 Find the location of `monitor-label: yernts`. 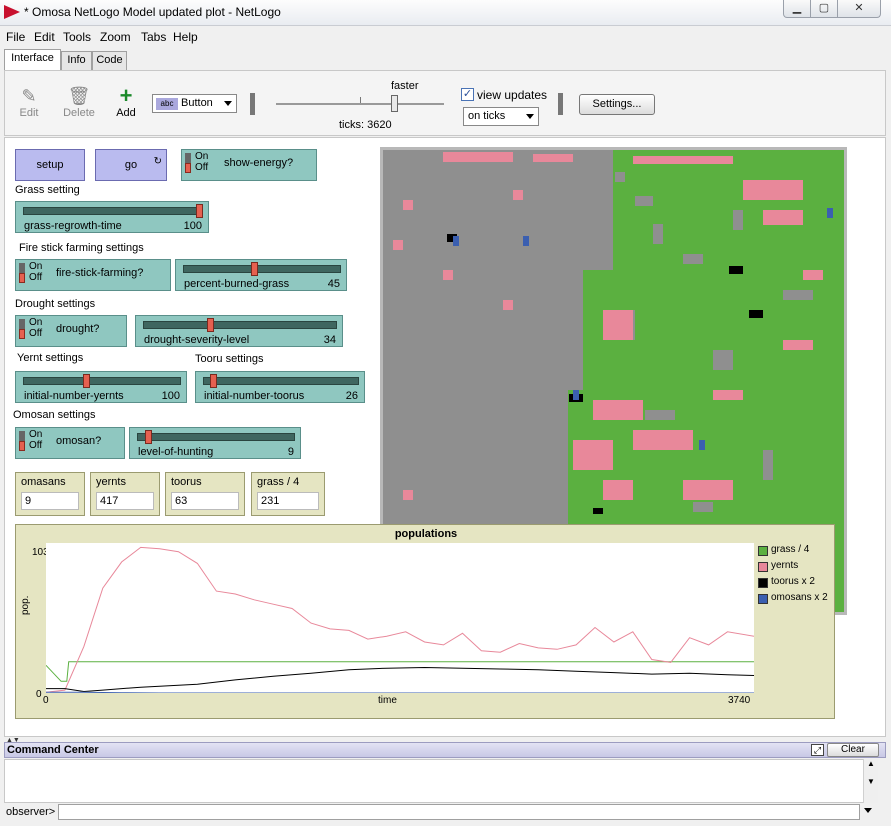

monitor-label: yernts is located at coordinates (111, 482).